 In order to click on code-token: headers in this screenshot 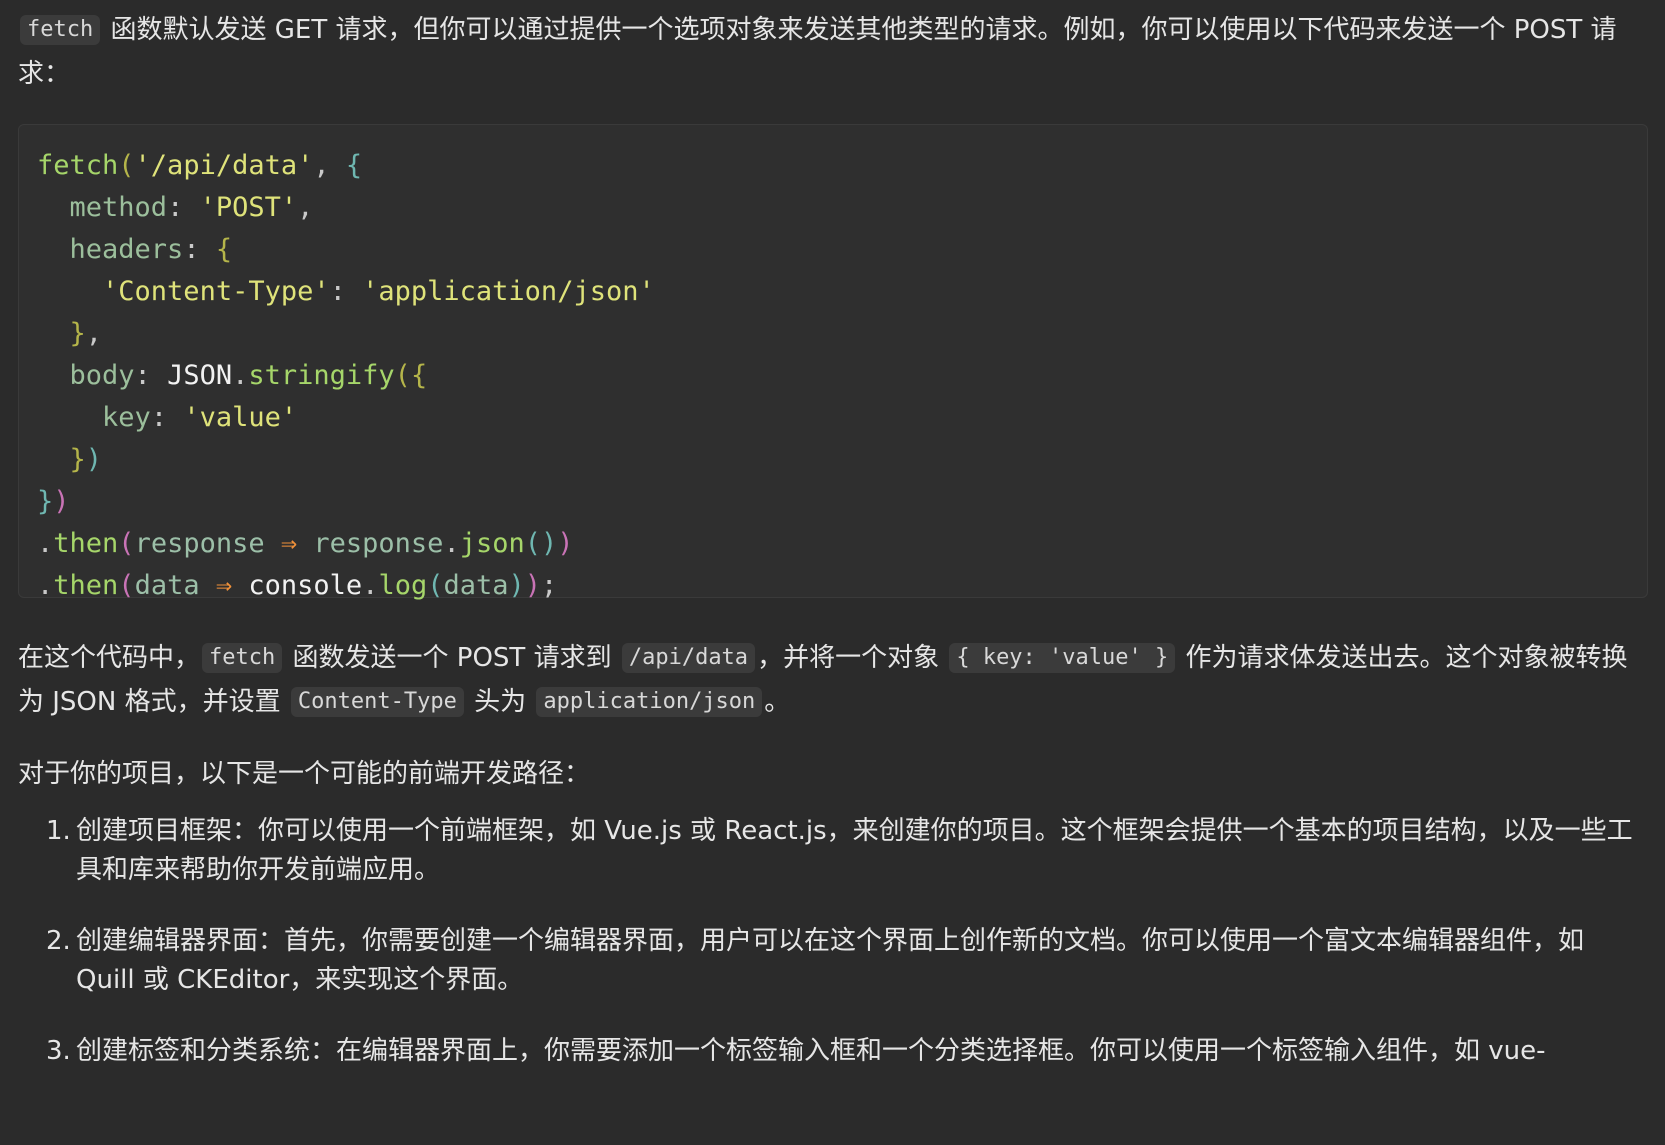, I will do `click(126, 249)`.